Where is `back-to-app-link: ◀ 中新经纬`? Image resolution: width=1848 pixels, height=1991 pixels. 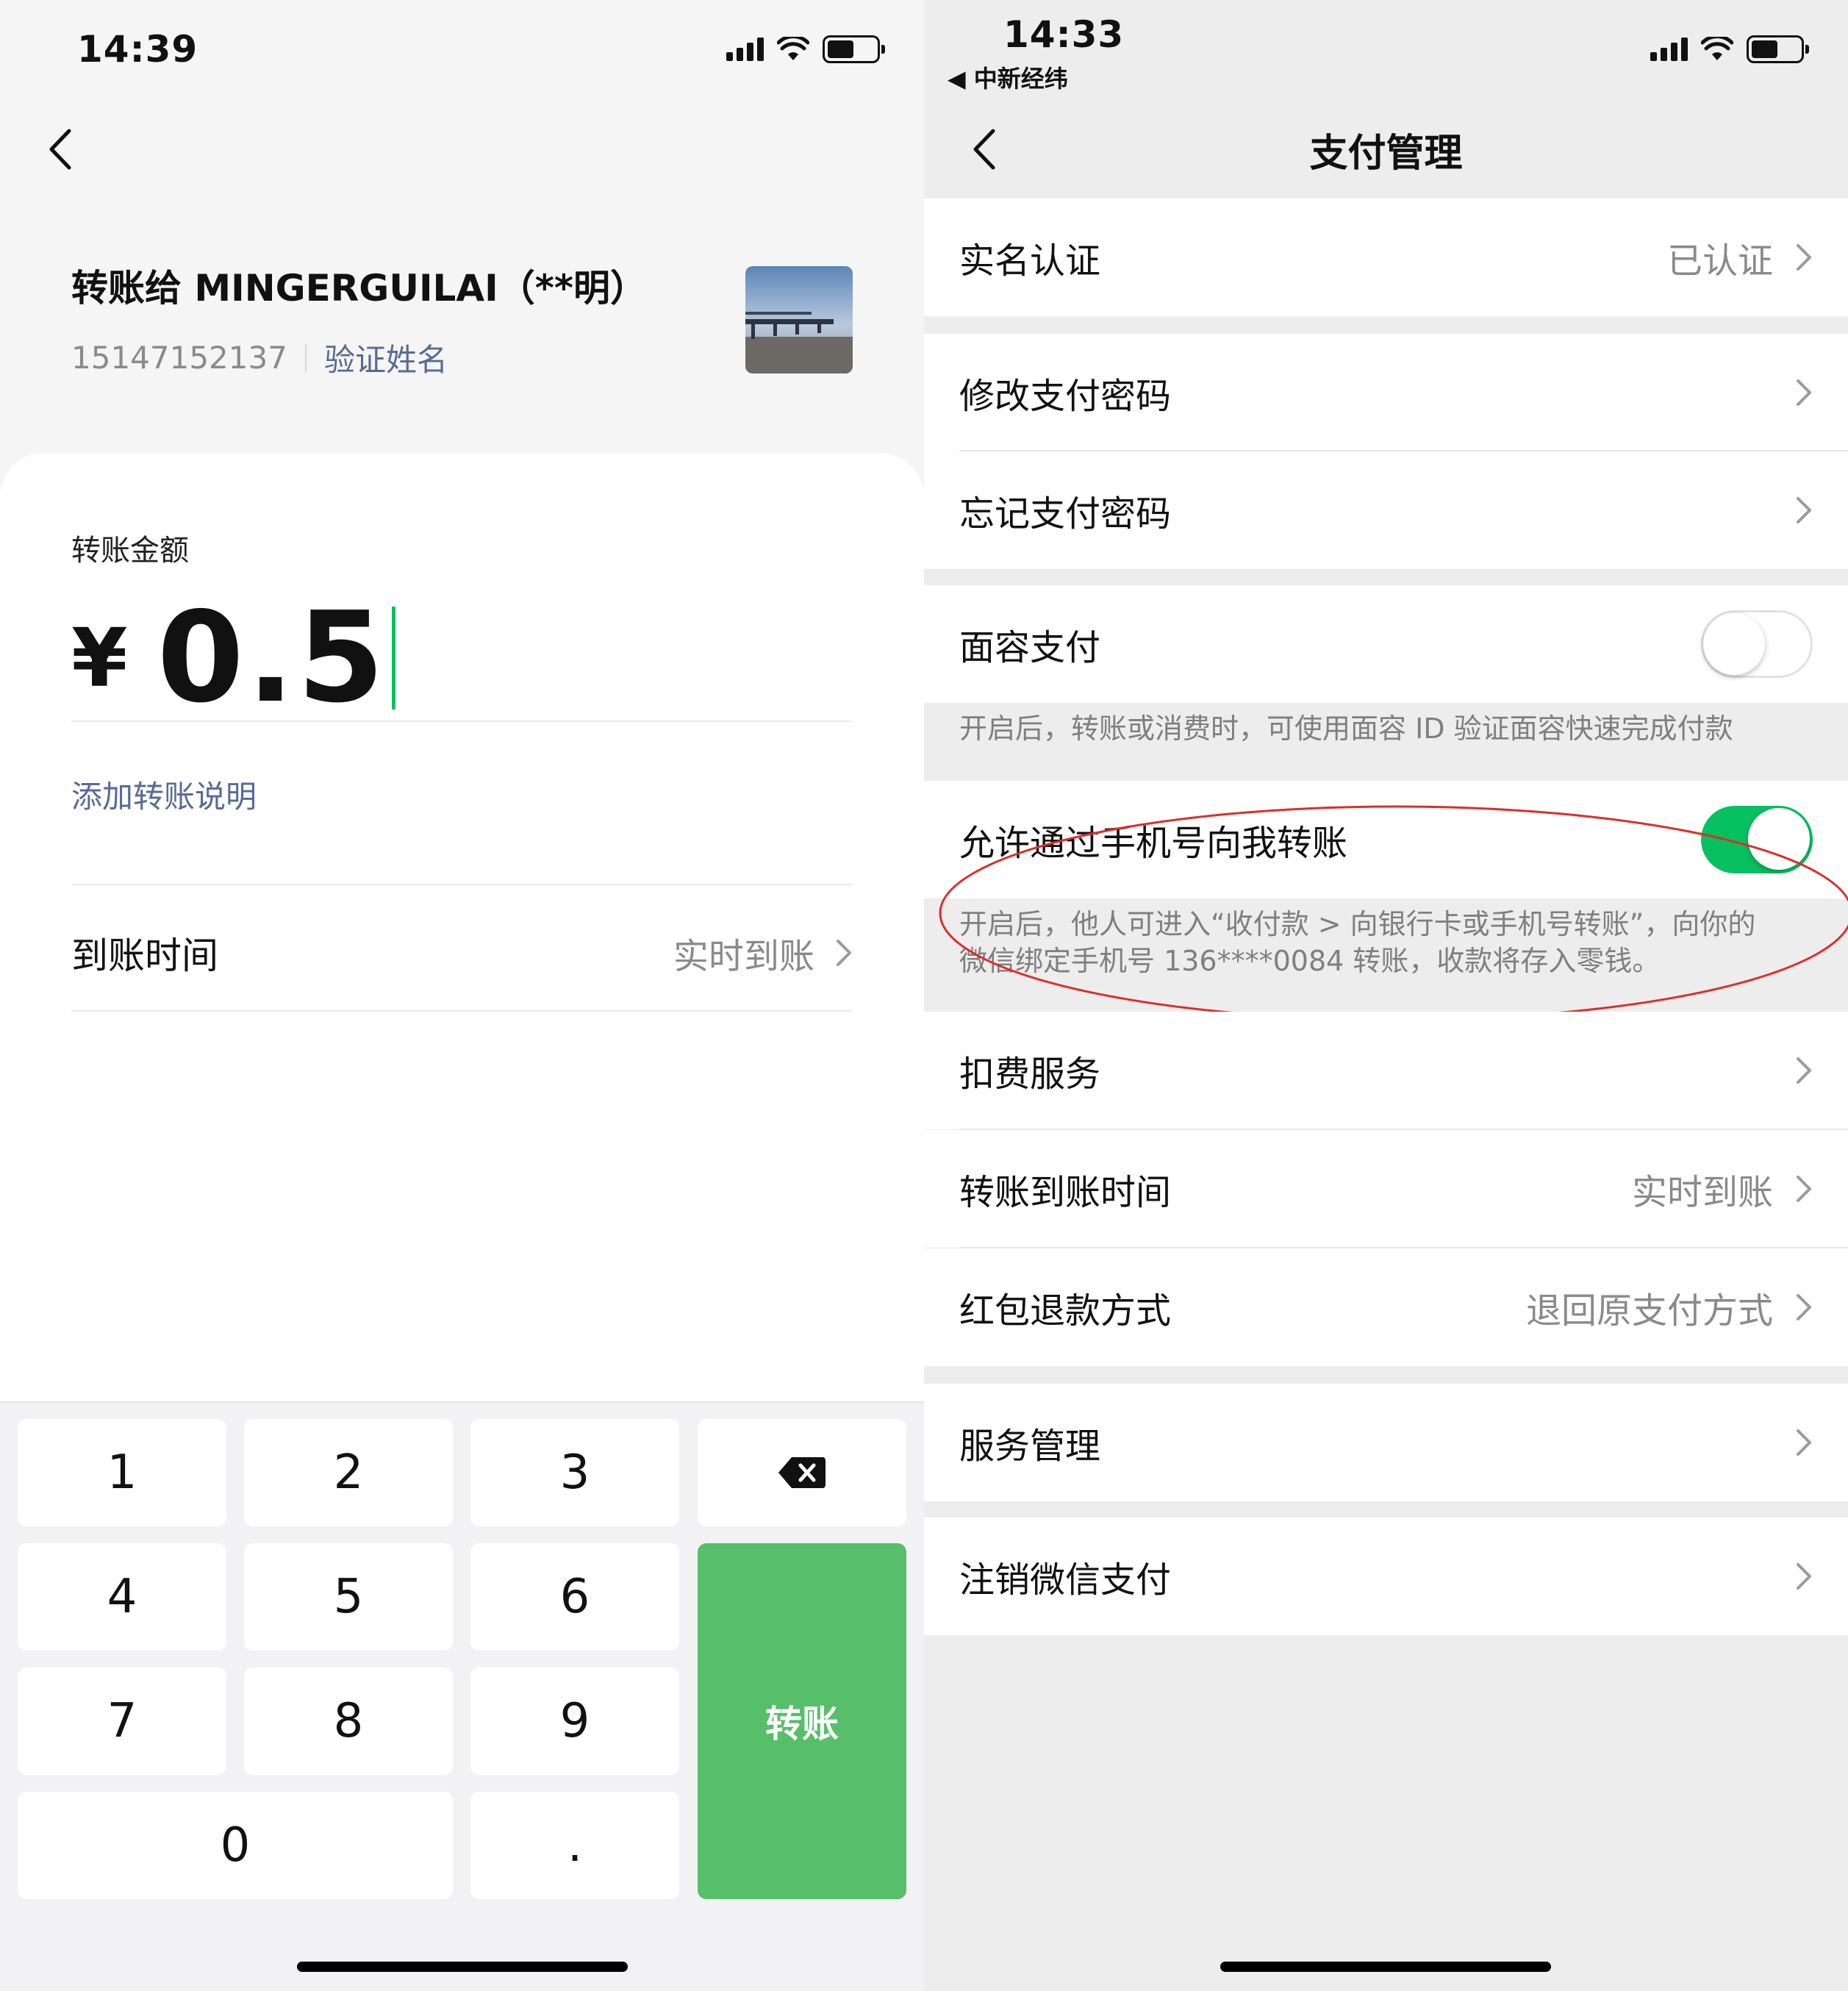
back-to-app-link: ◀ 中新经纬 is located at coordinates (1008, 77).